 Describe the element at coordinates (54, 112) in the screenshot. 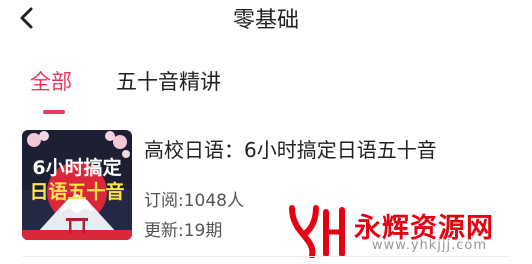

I see `active-tab-indicator` at that location.